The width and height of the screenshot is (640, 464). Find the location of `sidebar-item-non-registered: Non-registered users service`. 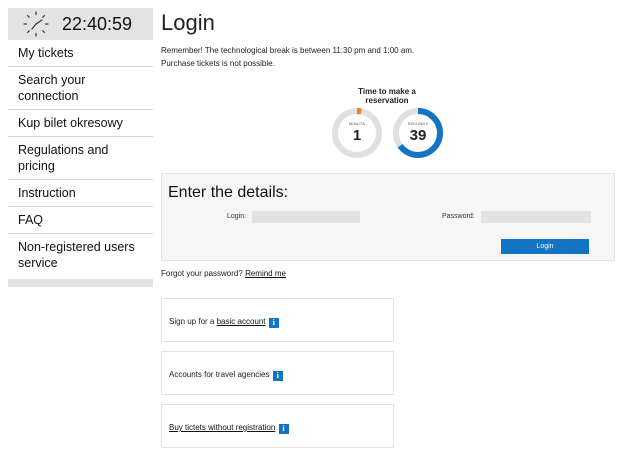

sidebar-item-non-registered: Non-registered users service is located at coordinates (80, 256).